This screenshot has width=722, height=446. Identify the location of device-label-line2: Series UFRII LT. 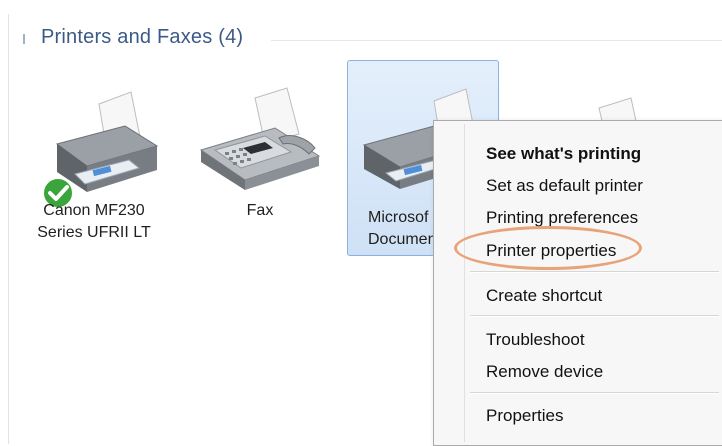
(94, 232).